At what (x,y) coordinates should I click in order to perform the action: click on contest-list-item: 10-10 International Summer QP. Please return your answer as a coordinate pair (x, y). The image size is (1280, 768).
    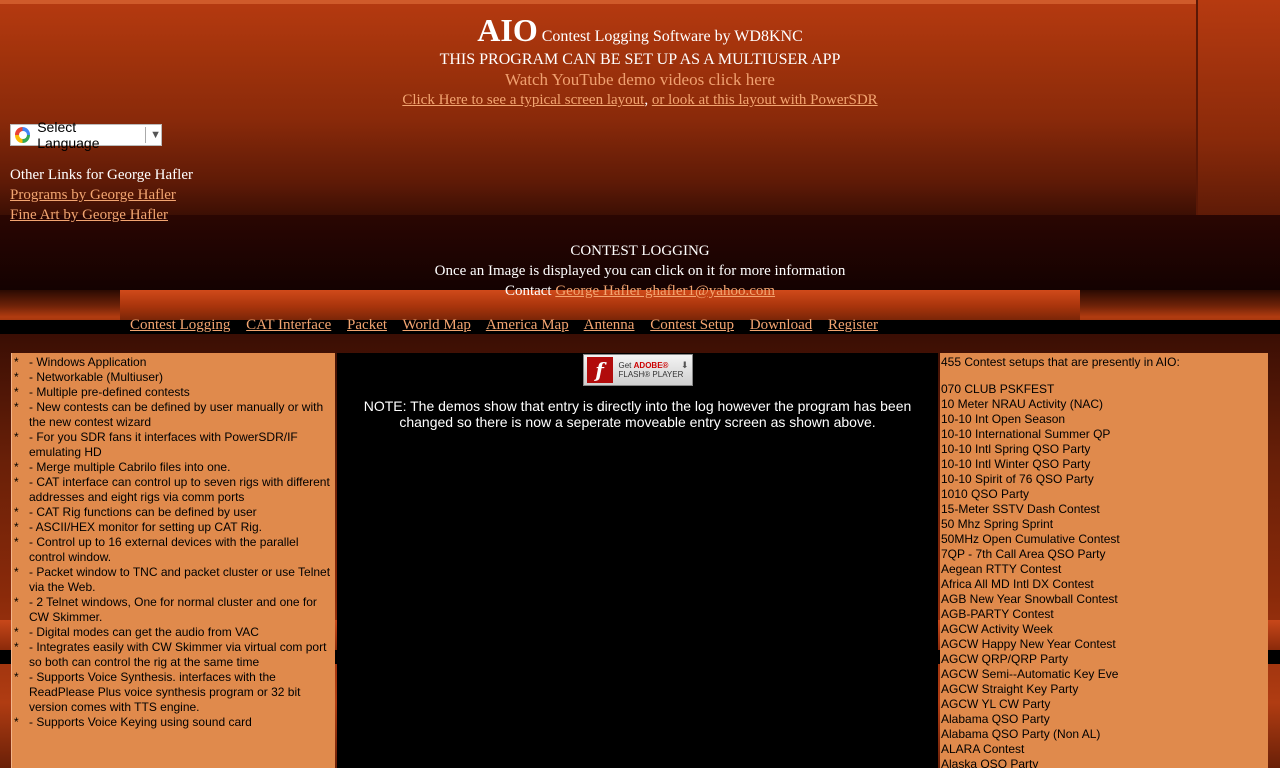
    Looking at the image, I should click on (1026, 434).